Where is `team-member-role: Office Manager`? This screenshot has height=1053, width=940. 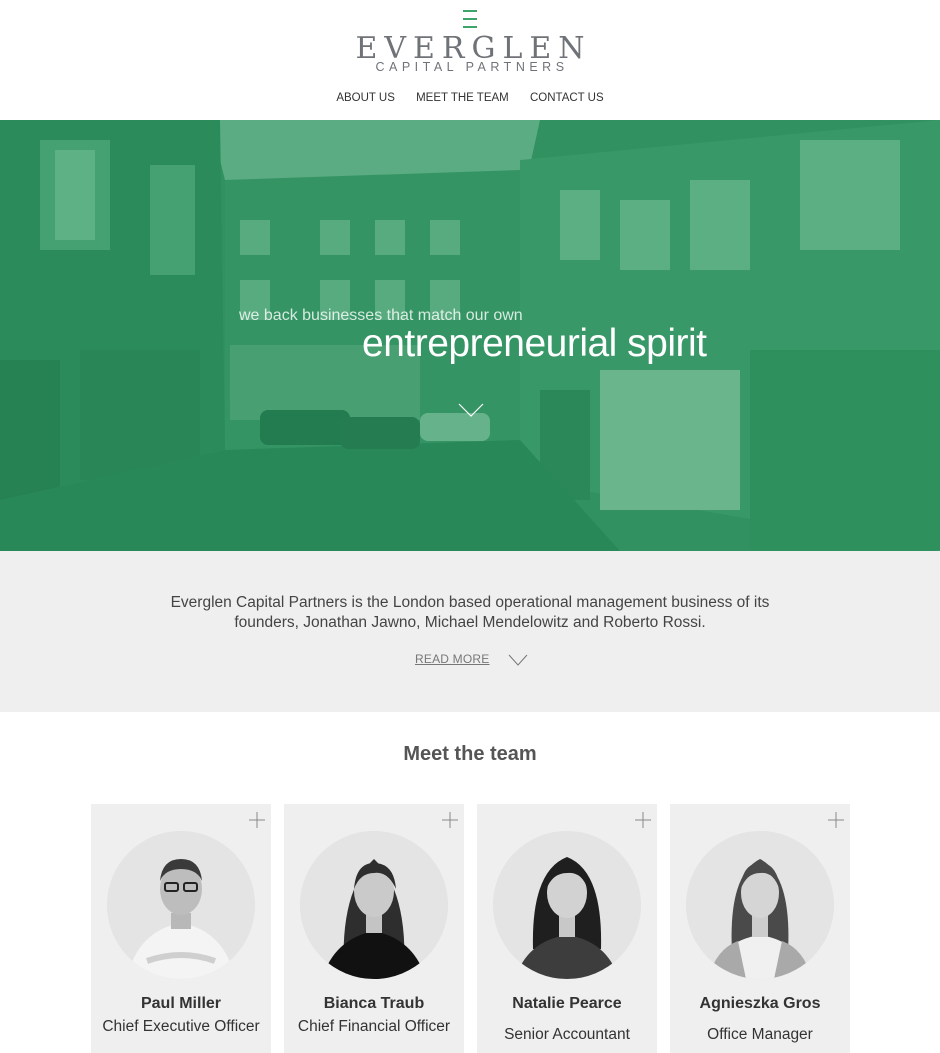 team-member-role: Office Manager is located at coordinates (760, 1034).